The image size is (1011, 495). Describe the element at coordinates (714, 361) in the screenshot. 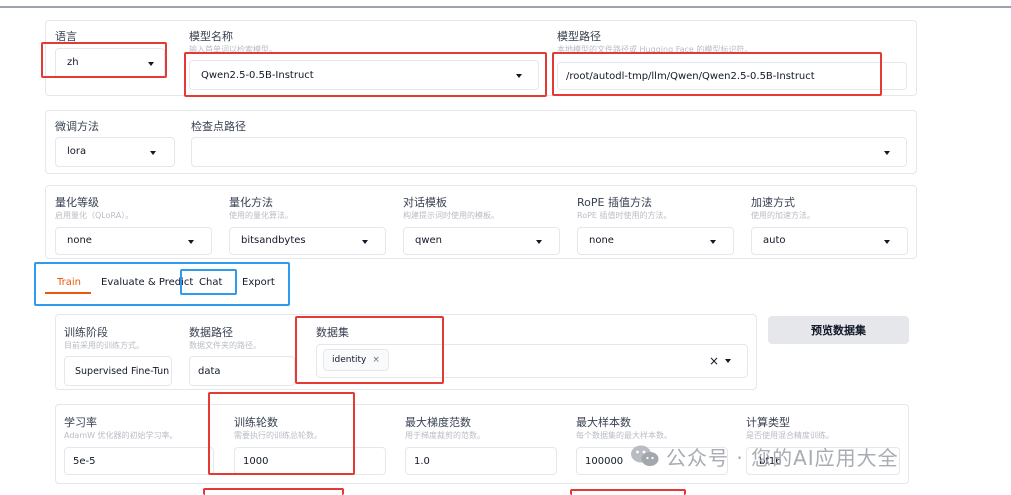

I see `clear-icon: ×` at that location.